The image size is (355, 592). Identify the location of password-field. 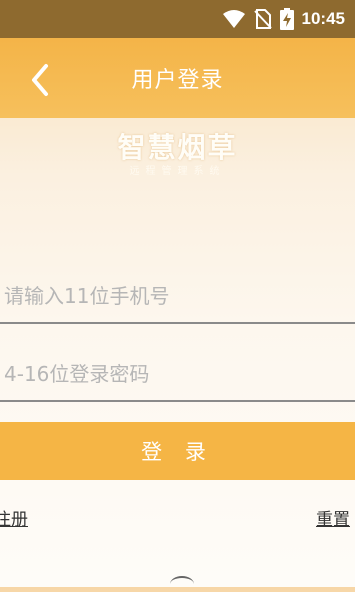
(177, 375).